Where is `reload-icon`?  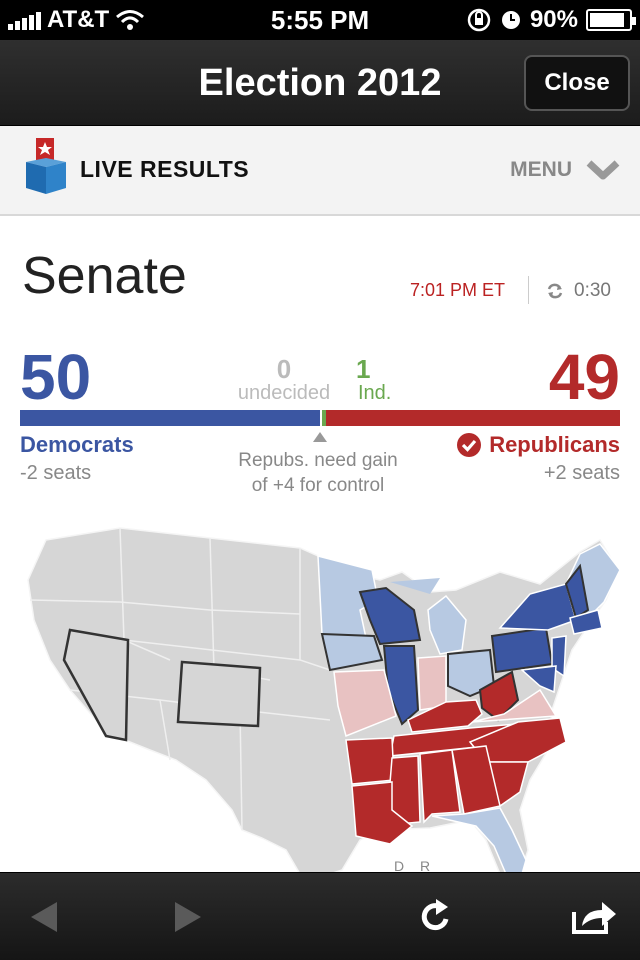
reload-icon is located at coordinates (435, 915).